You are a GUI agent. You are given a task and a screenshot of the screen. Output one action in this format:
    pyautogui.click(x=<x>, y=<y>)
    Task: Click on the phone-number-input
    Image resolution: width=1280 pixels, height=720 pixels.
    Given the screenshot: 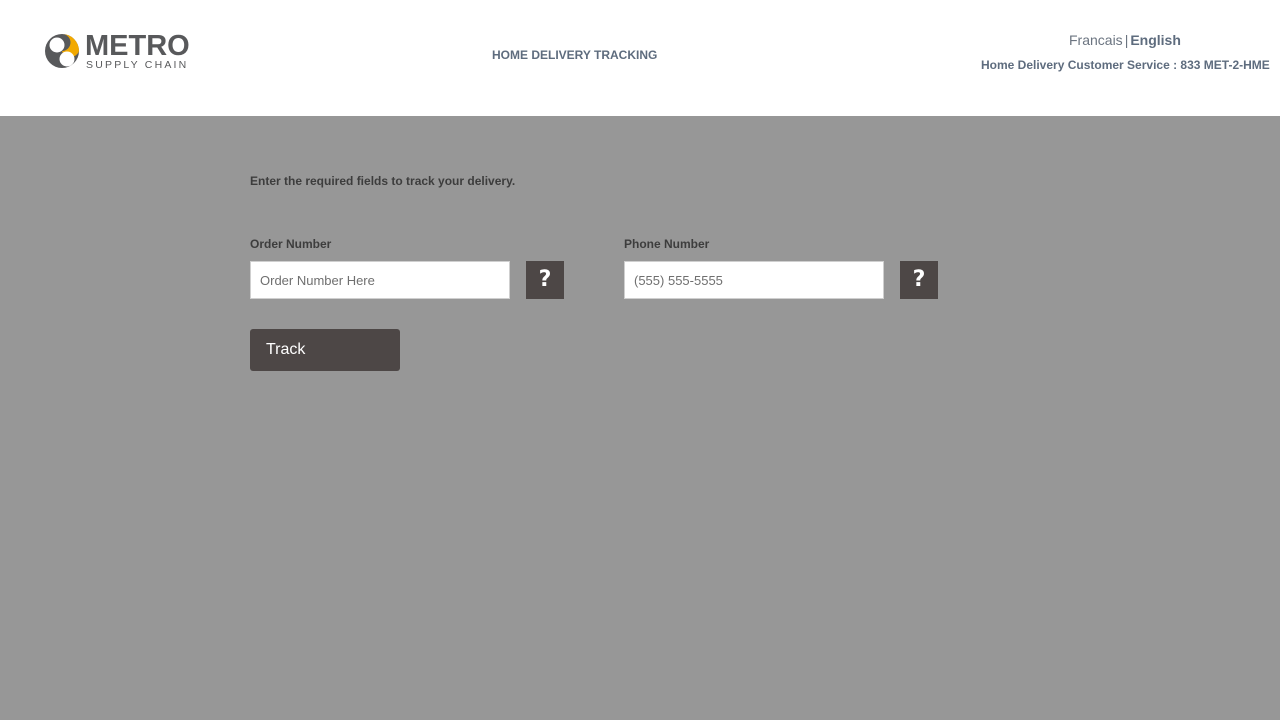 What is the action you would take?
    pyautogui.click(x=754, y=280)
    